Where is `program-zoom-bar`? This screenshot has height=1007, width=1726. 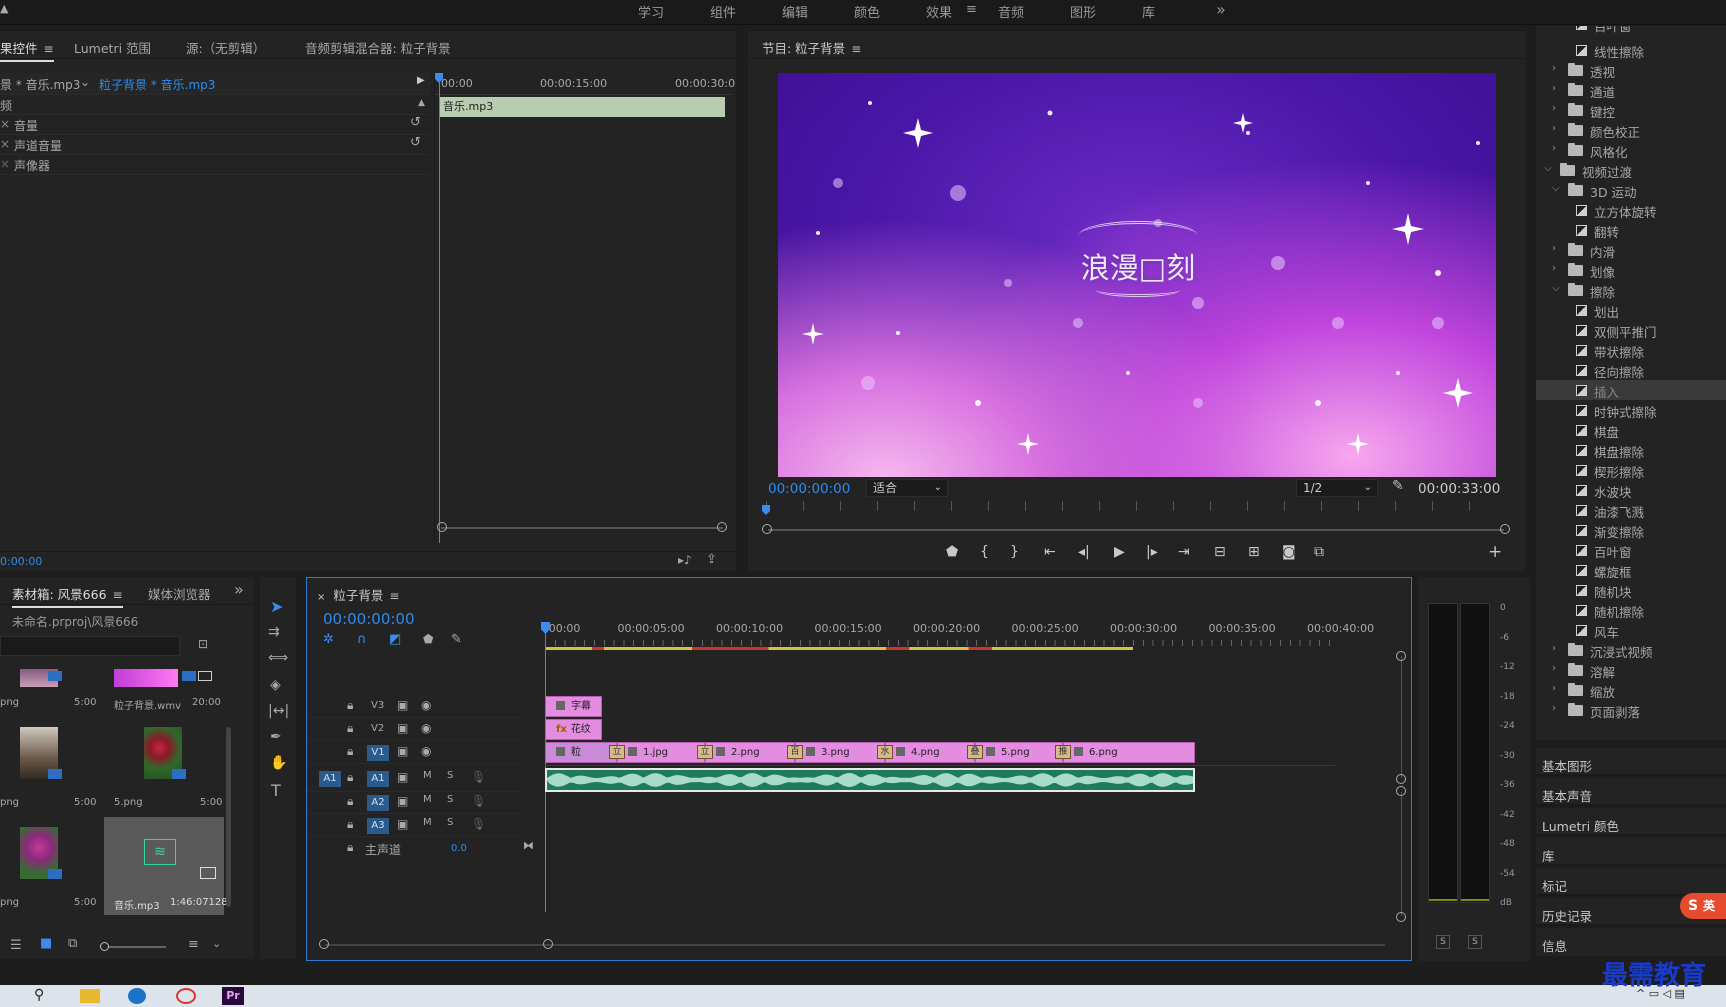
program-zoom-bar is located at coordinates (1136, 530).